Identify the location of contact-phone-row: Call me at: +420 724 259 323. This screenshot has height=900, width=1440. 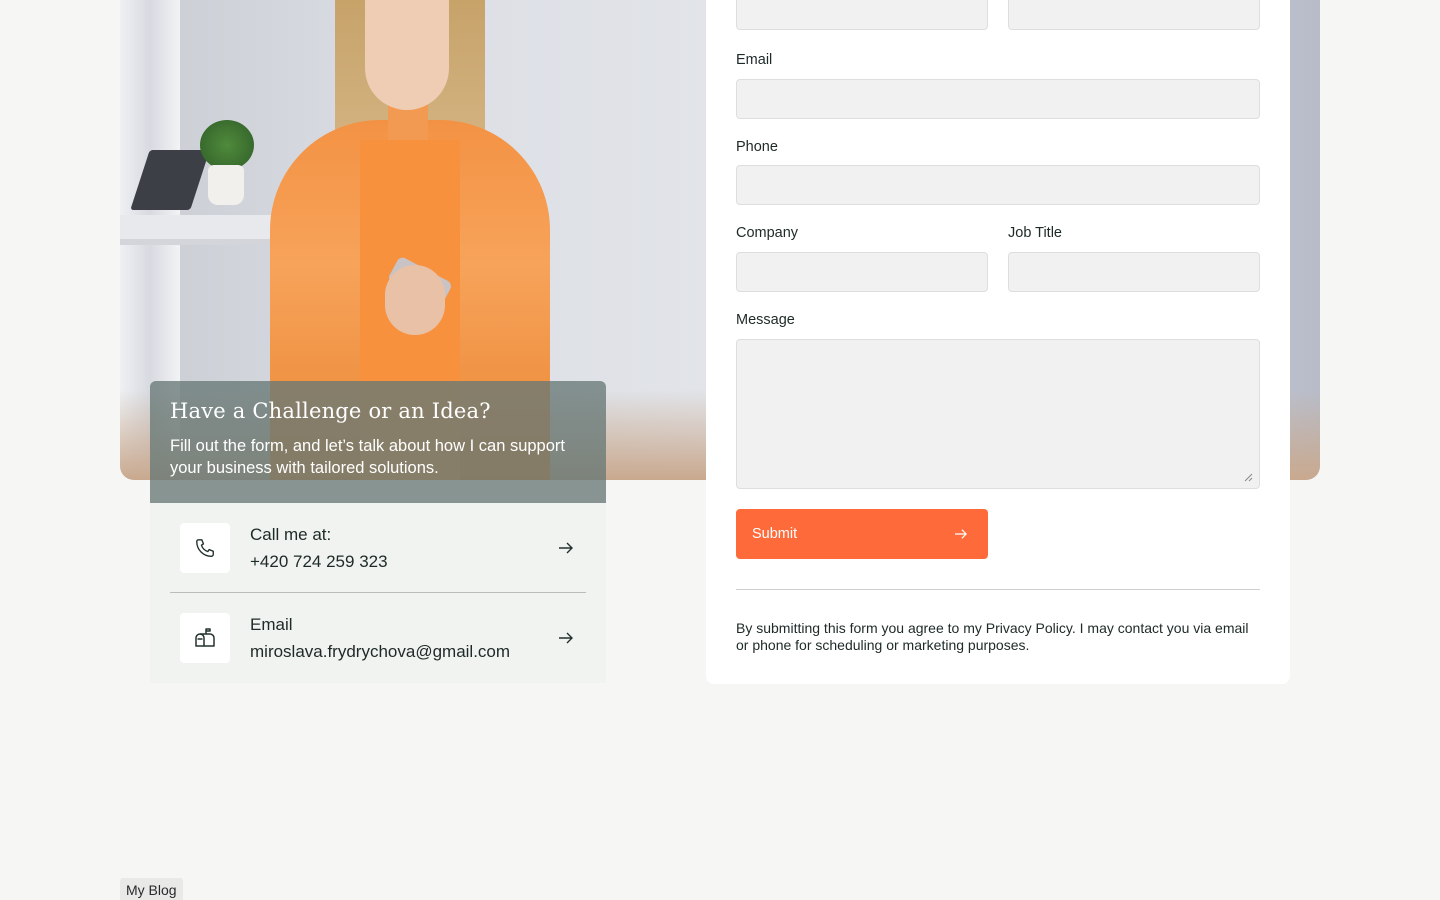
(378, 548).